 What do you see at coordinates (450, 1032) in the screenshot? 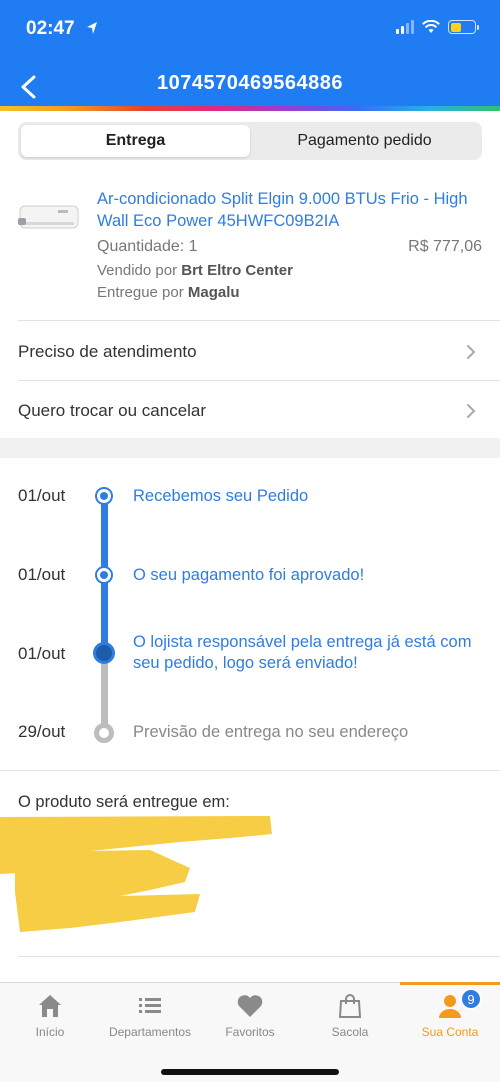
I see `tab-label: Sua Conta` at bounding box center [450, 1032].